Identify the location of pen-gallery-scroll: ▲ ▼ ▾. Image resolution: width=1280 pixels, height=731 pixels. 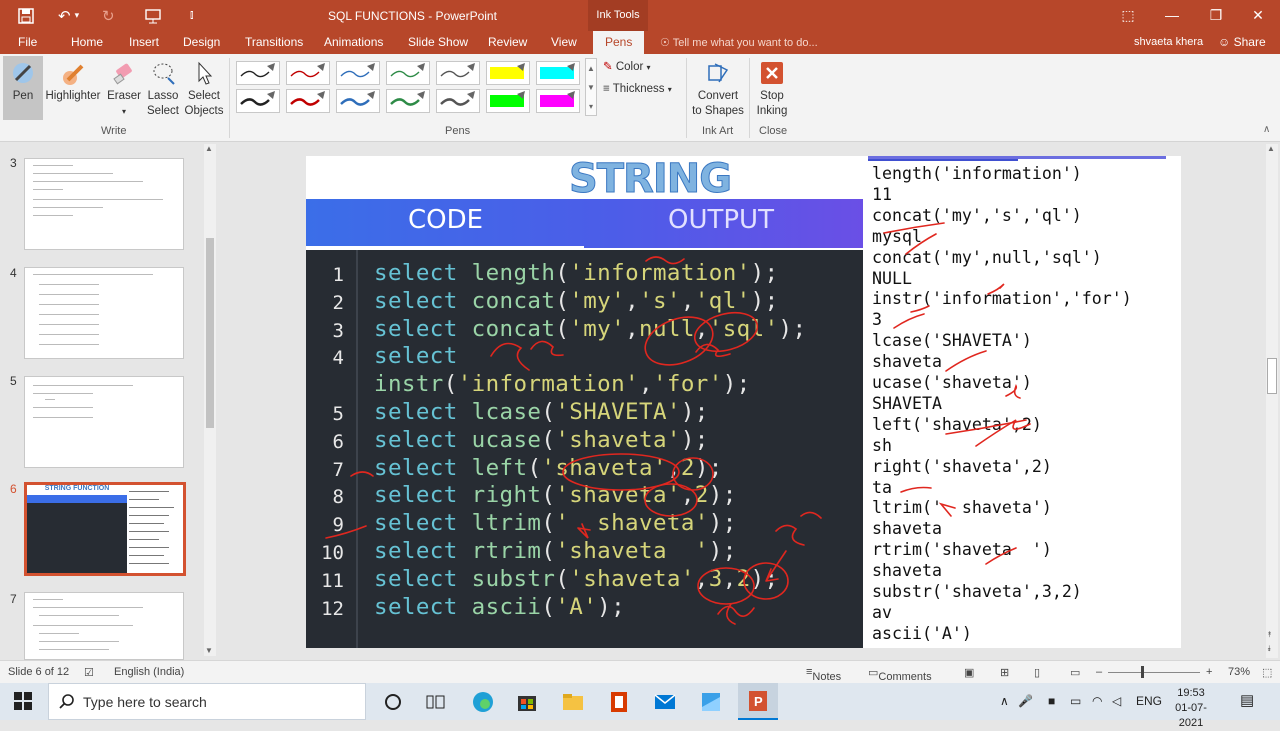
(591, 87).